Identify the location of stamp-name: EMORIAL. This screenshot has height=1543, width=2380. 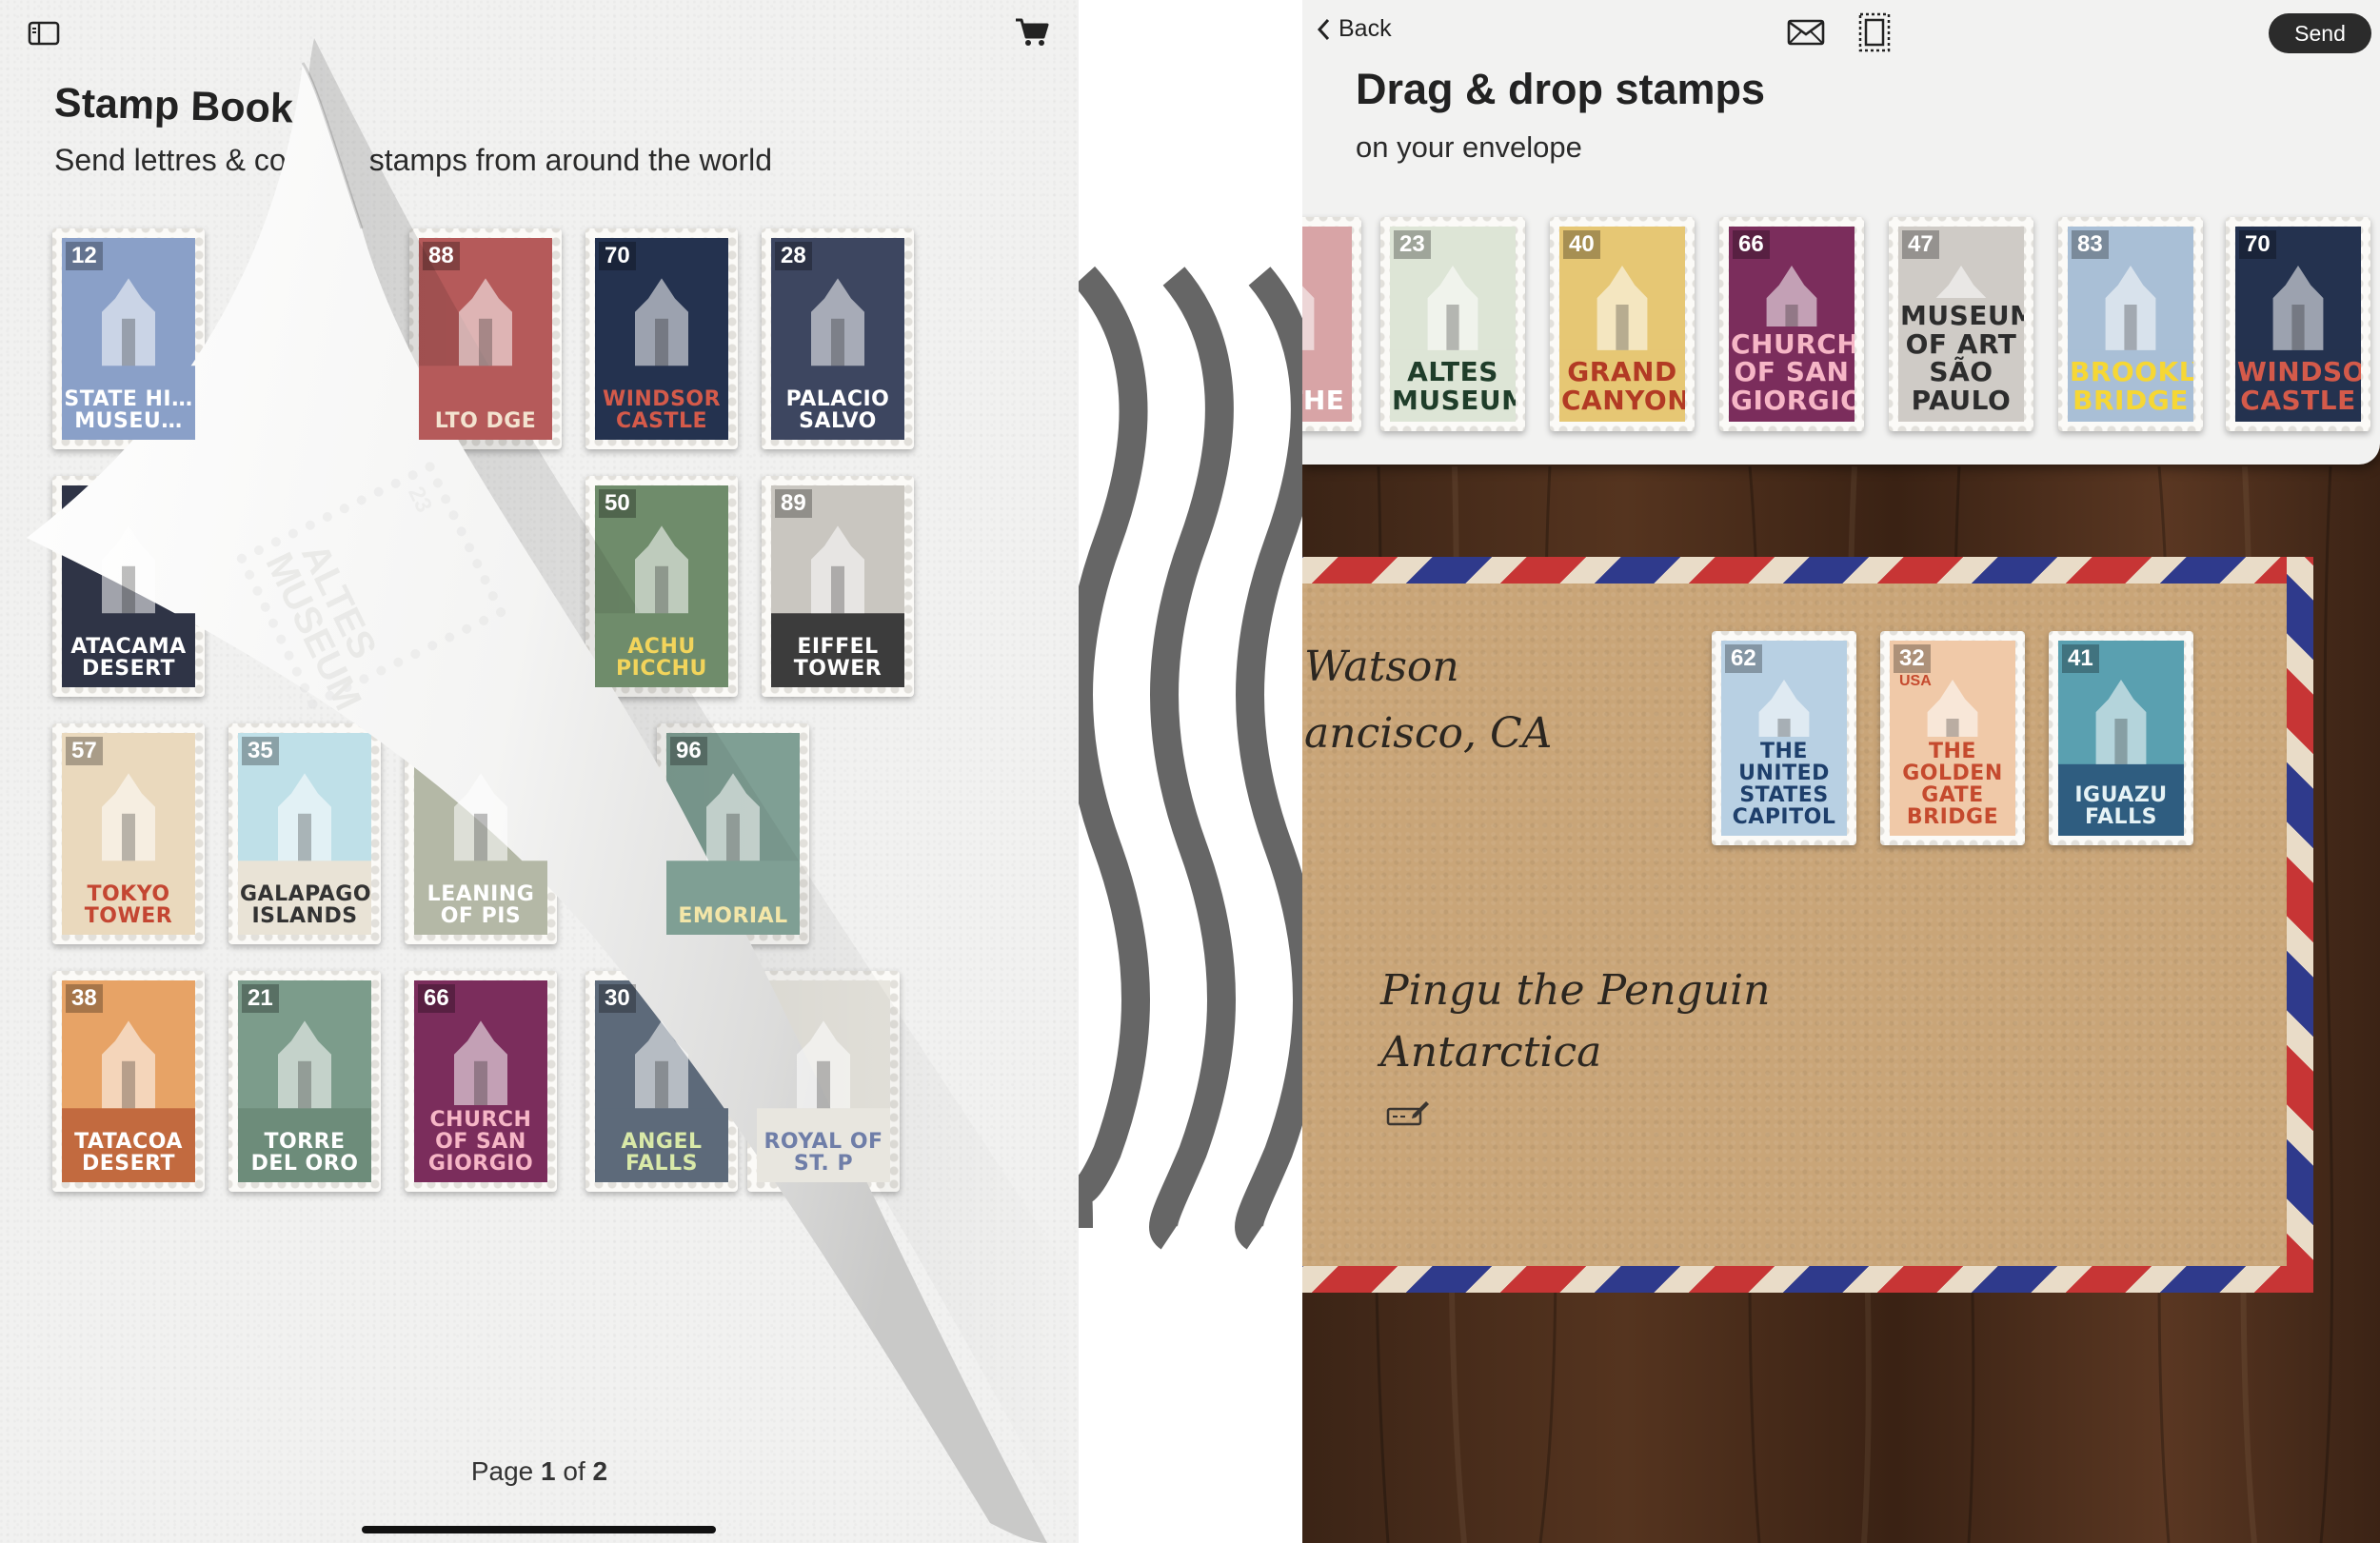
(733, 917).